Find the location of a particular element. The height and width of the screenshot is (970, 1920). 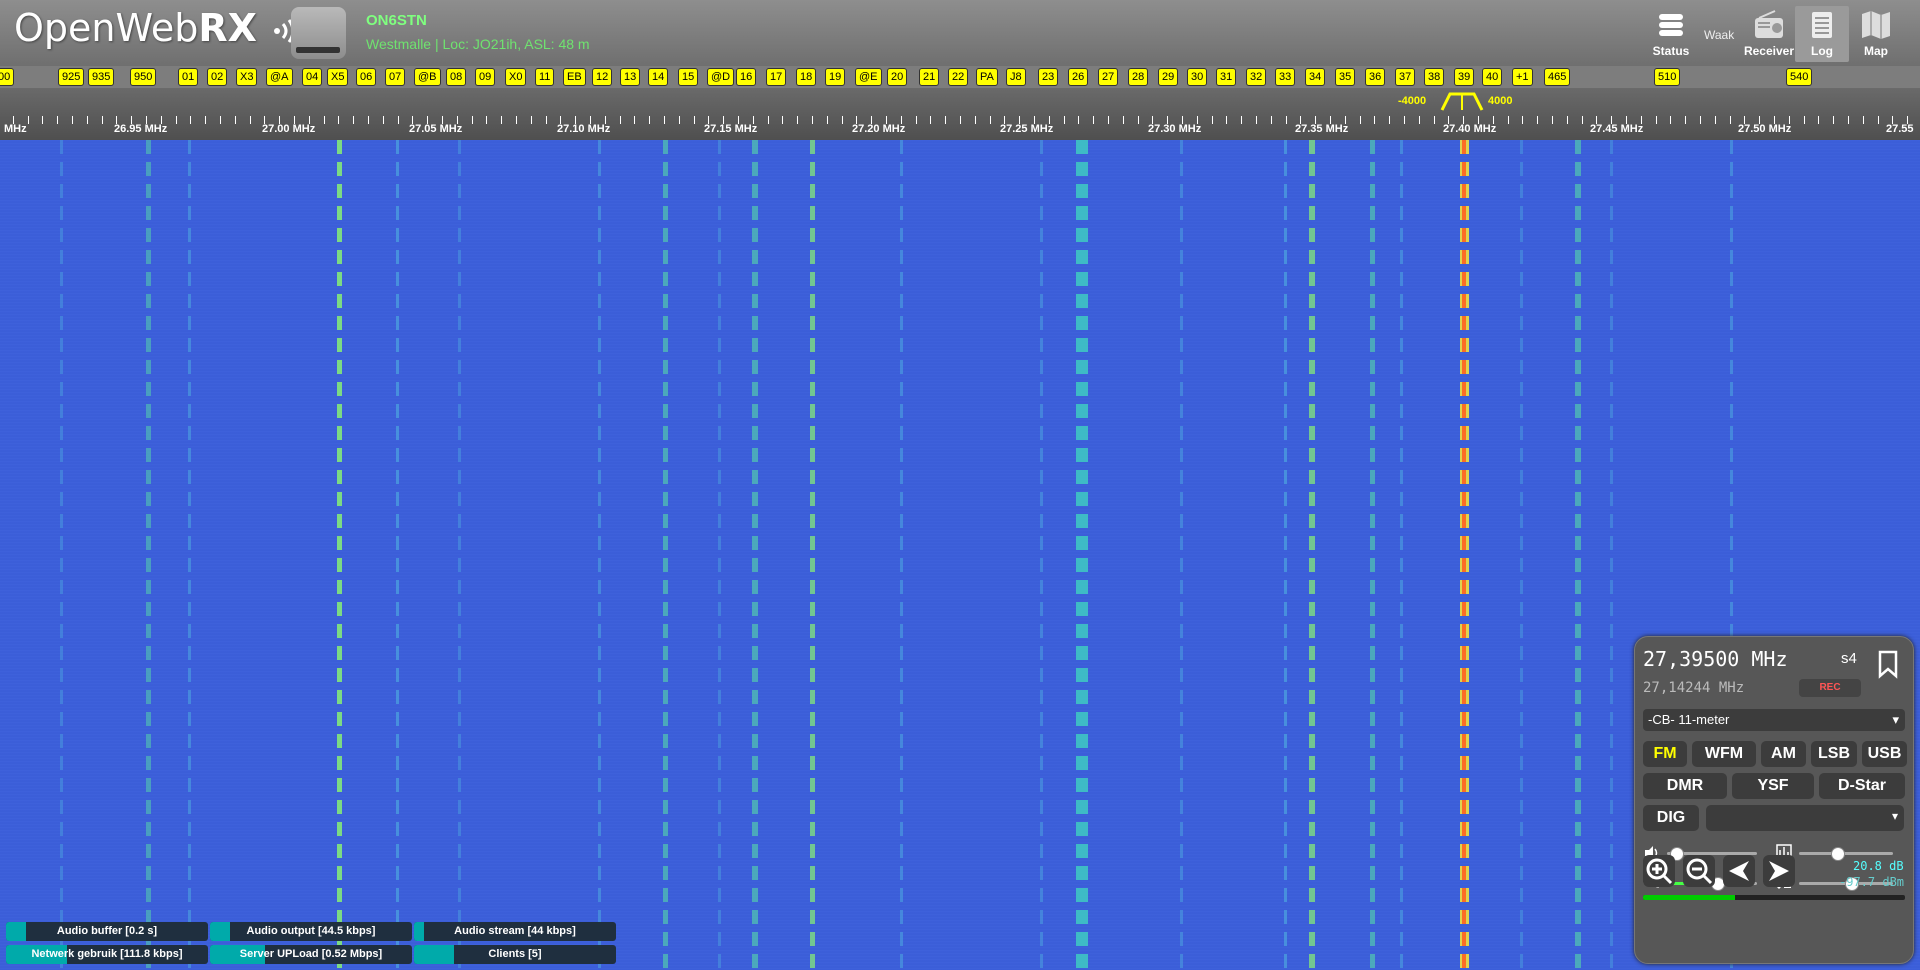

mode-dmr-button: DMR is located at coordinates (1685, 786).